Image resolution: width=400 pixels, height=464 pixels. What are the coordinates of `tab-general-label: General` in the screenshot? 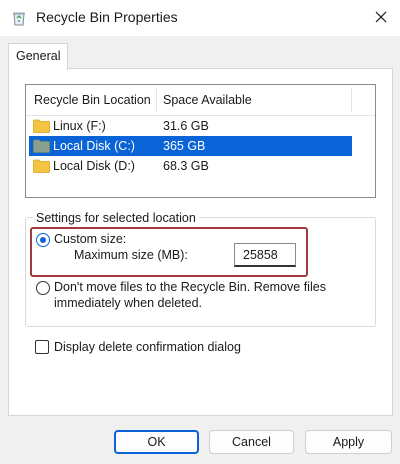 It's located at (38, 56).